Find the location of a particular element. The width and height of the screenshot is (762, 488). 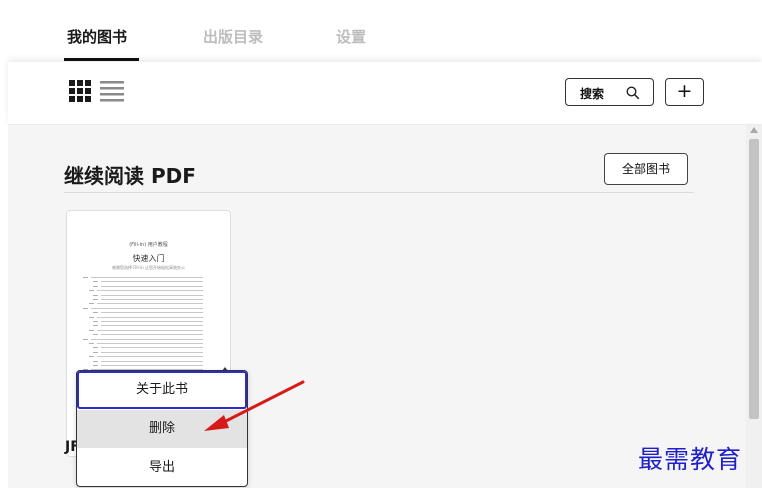

search-icon is located at coordinates (633, 94).